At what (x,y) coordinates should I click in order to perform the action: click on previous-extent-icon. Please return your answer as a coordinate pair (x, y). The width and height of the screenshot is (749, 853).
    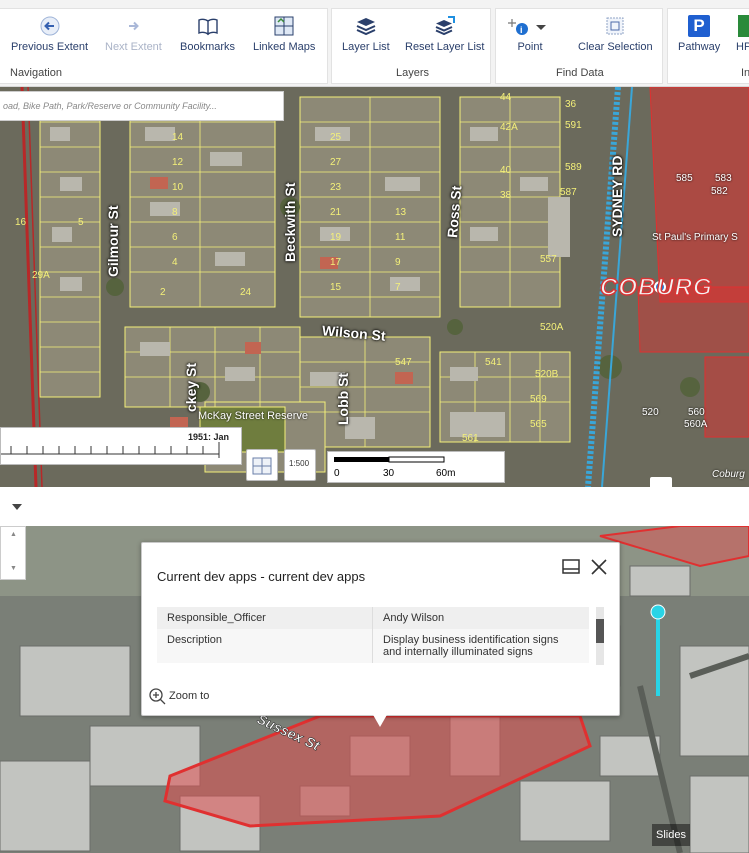
    Looking at the image, I should click on (50, 26).